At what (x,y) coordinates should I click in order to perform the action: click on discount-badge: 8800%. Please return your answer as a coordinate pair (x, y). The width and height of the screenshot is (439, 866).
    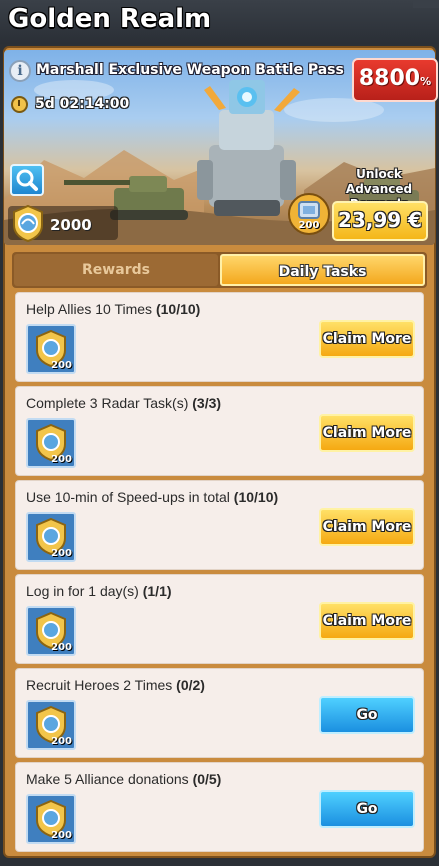
    Looking at the image, I should click on (395, 80).